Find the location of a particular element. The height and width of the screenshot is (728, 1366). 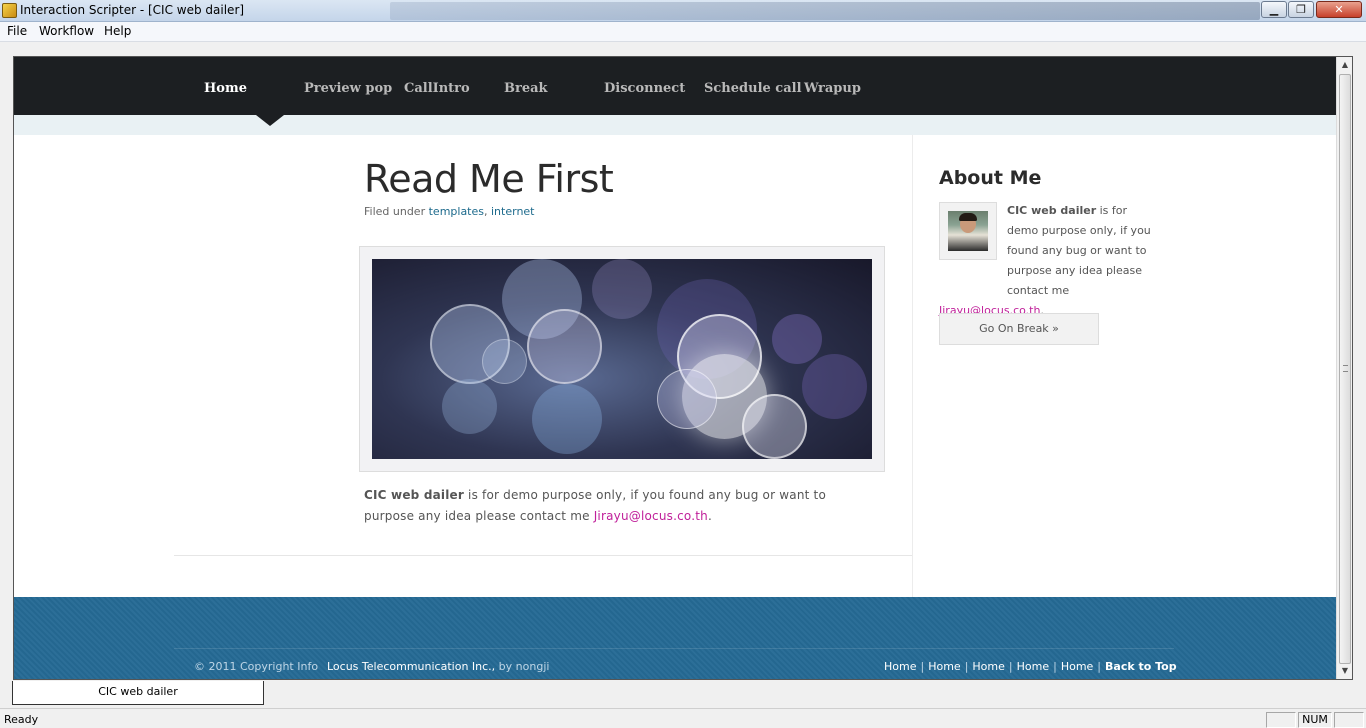

about-bold: CIC web dailer is located at coordinates (1052, 210).